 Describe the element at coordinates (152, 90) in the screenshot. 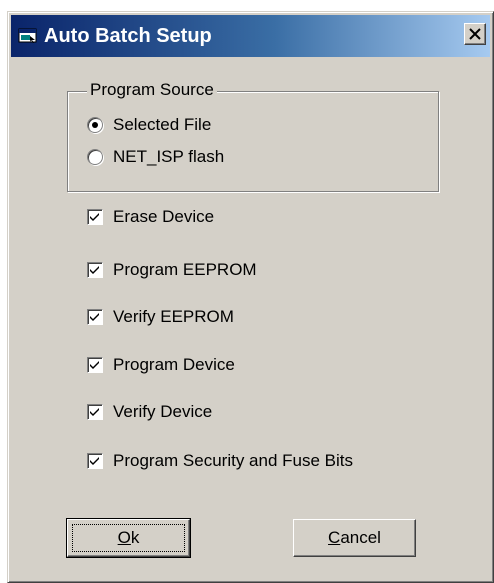

I see `program-source-legend: Program Source` at that location.